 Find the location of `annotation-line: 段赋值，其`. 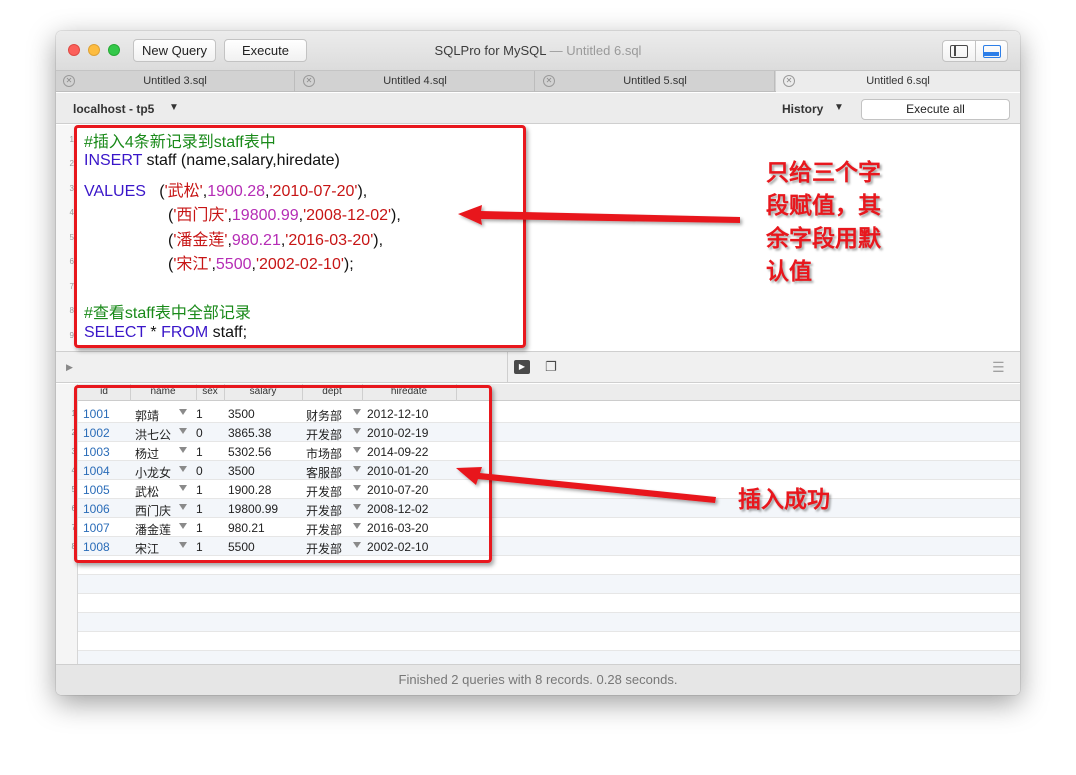

annotation-line: 段赋值，其 is located at coordinates (823, 206).